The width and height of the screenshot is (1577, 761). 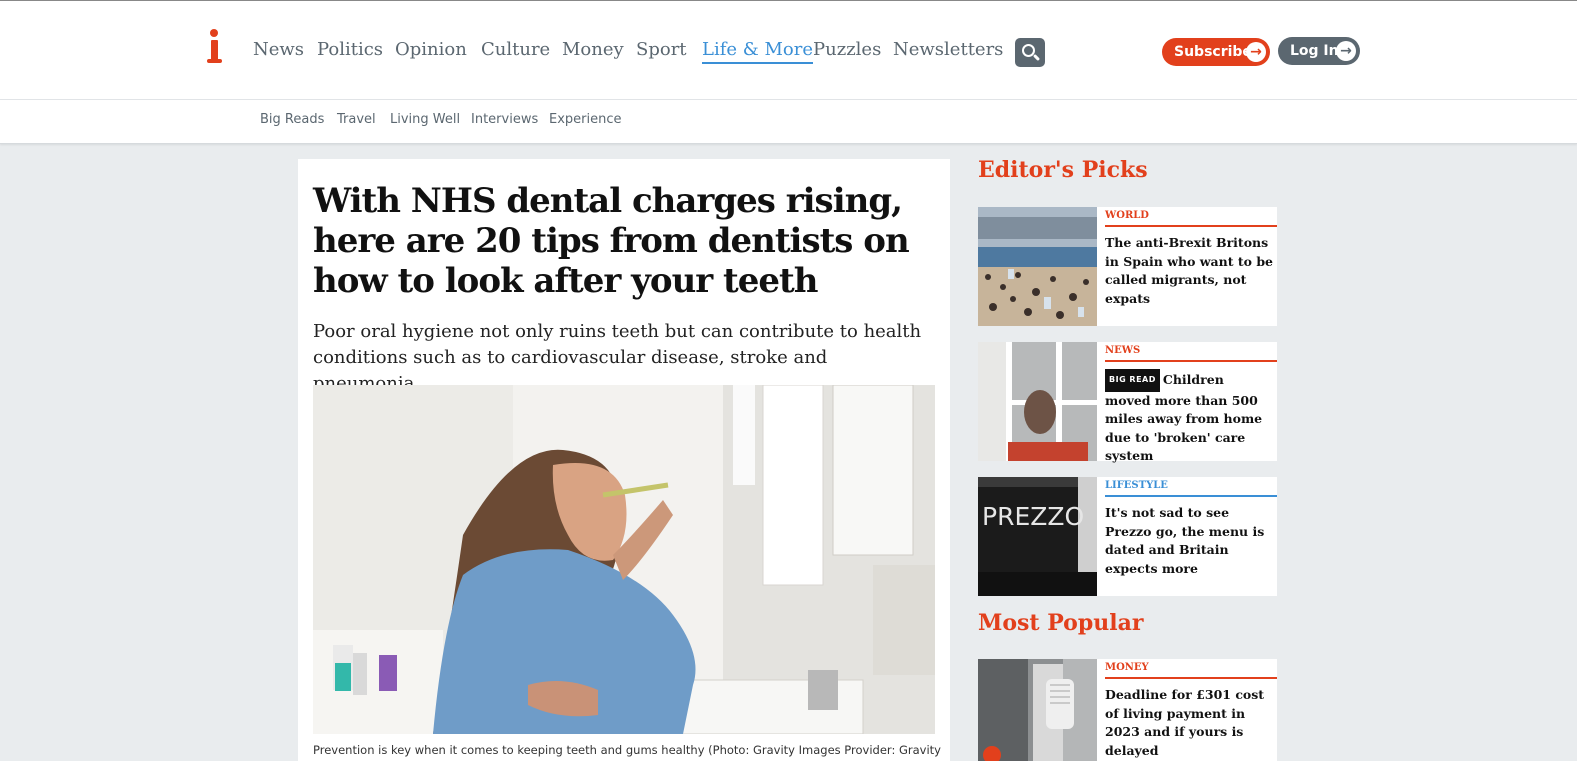 I want to click on prezzo-sign-text: PREZZO, so click(x=1033, y=516).